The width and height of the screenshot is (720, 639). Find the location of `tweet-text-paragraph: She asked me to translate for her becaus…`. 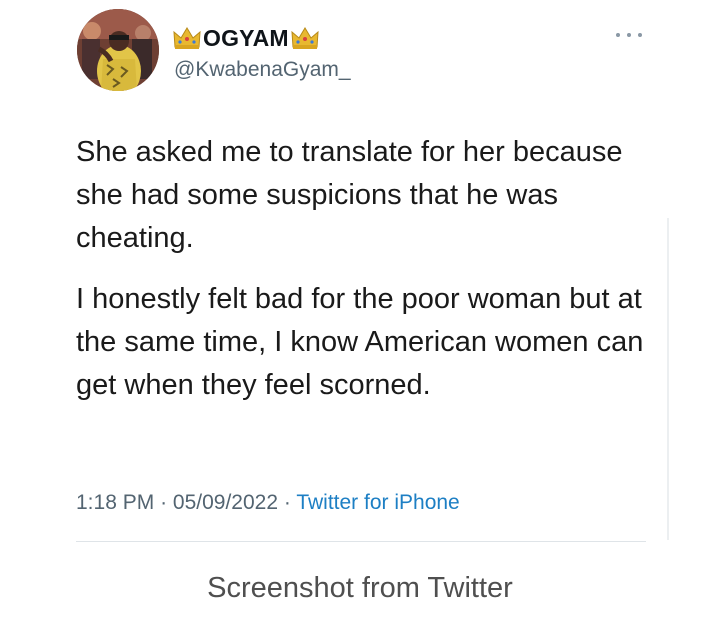

tweet-text-paragraph: She asked me to translate for her becaus… is located at coordinates (349, 195).